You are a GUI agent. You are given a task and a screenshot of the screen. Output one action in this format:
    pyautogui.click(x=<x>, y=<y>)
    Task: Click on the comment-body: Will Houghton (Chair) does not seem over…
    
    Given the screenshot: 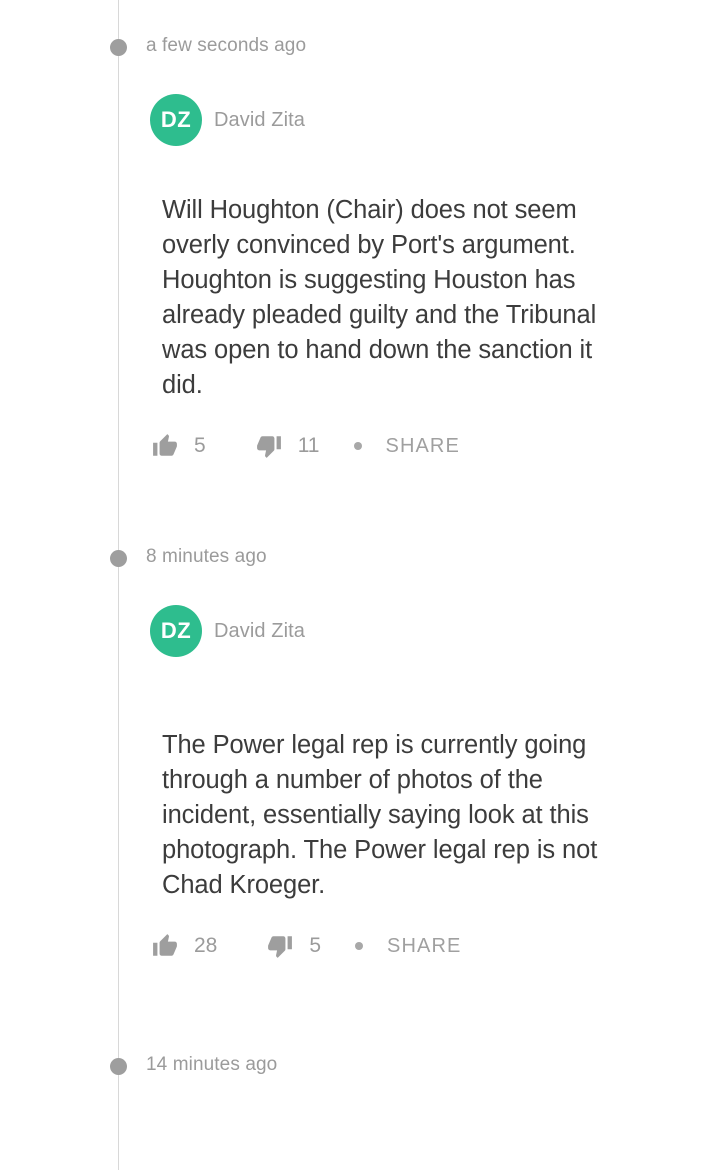 What is the action you would take?
    pyautogui.click(x=379, y=297)
    